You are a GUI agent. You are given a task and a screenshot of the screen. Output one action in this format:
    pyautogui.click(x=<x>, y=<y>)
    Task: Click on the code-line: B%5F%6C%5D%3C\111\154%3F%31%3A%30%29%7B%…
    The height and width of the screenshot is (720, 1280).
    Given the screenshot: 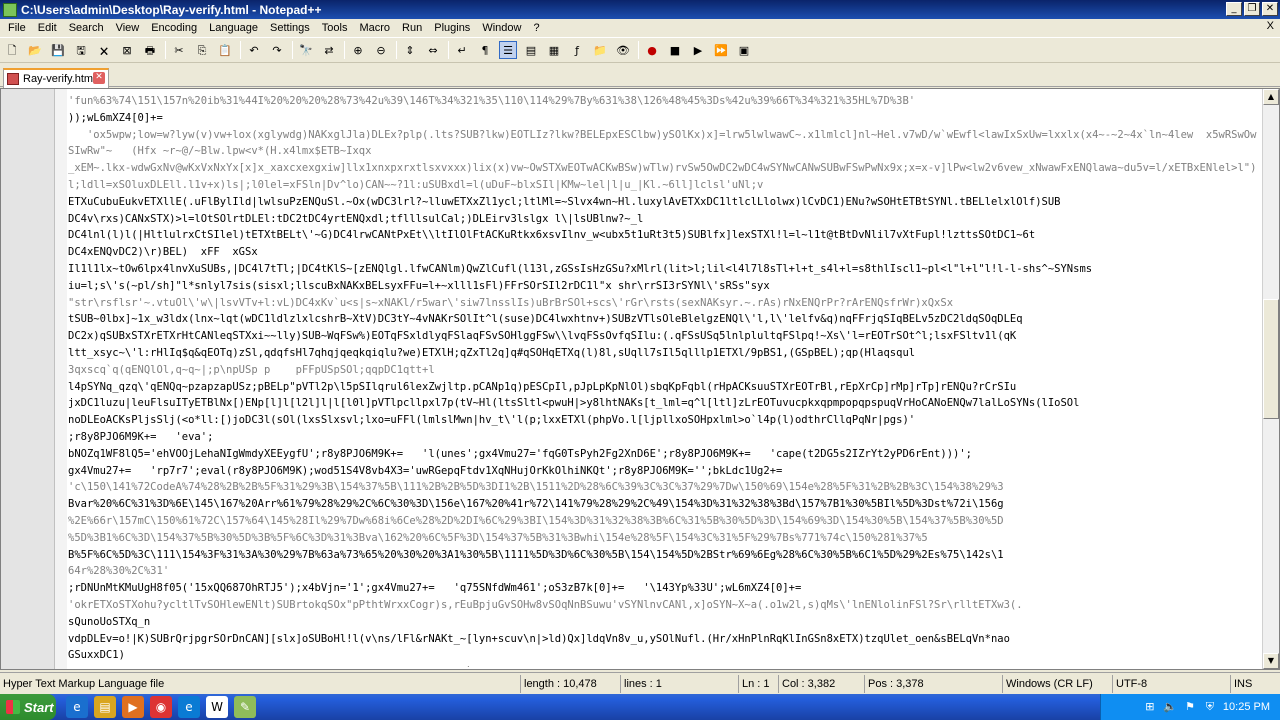 What is the action you would take?
    pyautogui.click(x=536, y=554)
    